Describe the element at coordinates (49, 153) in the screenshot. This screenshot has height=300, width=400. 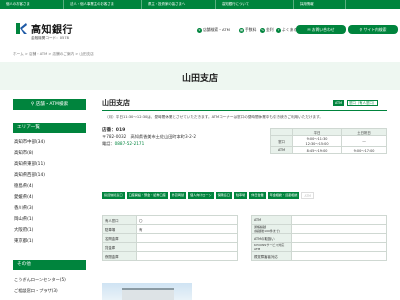
I see `area-item: 高知市(8)` at that location.